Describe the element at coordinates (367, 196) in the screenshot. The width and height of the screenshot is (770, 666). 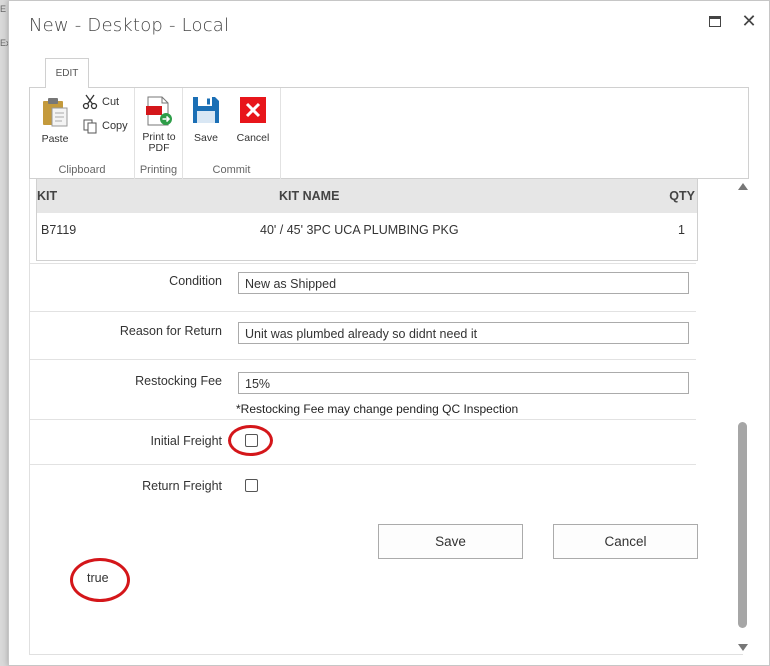
I see `kit-table-header: KIT KIT NAME QTY` at that location.